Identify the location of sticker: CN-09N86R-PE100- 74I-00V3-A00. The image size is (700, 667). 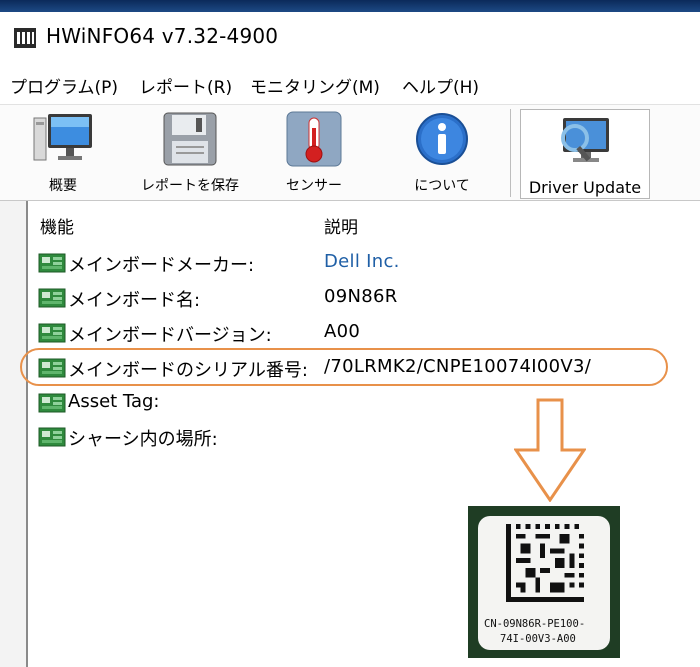
(544, 583).